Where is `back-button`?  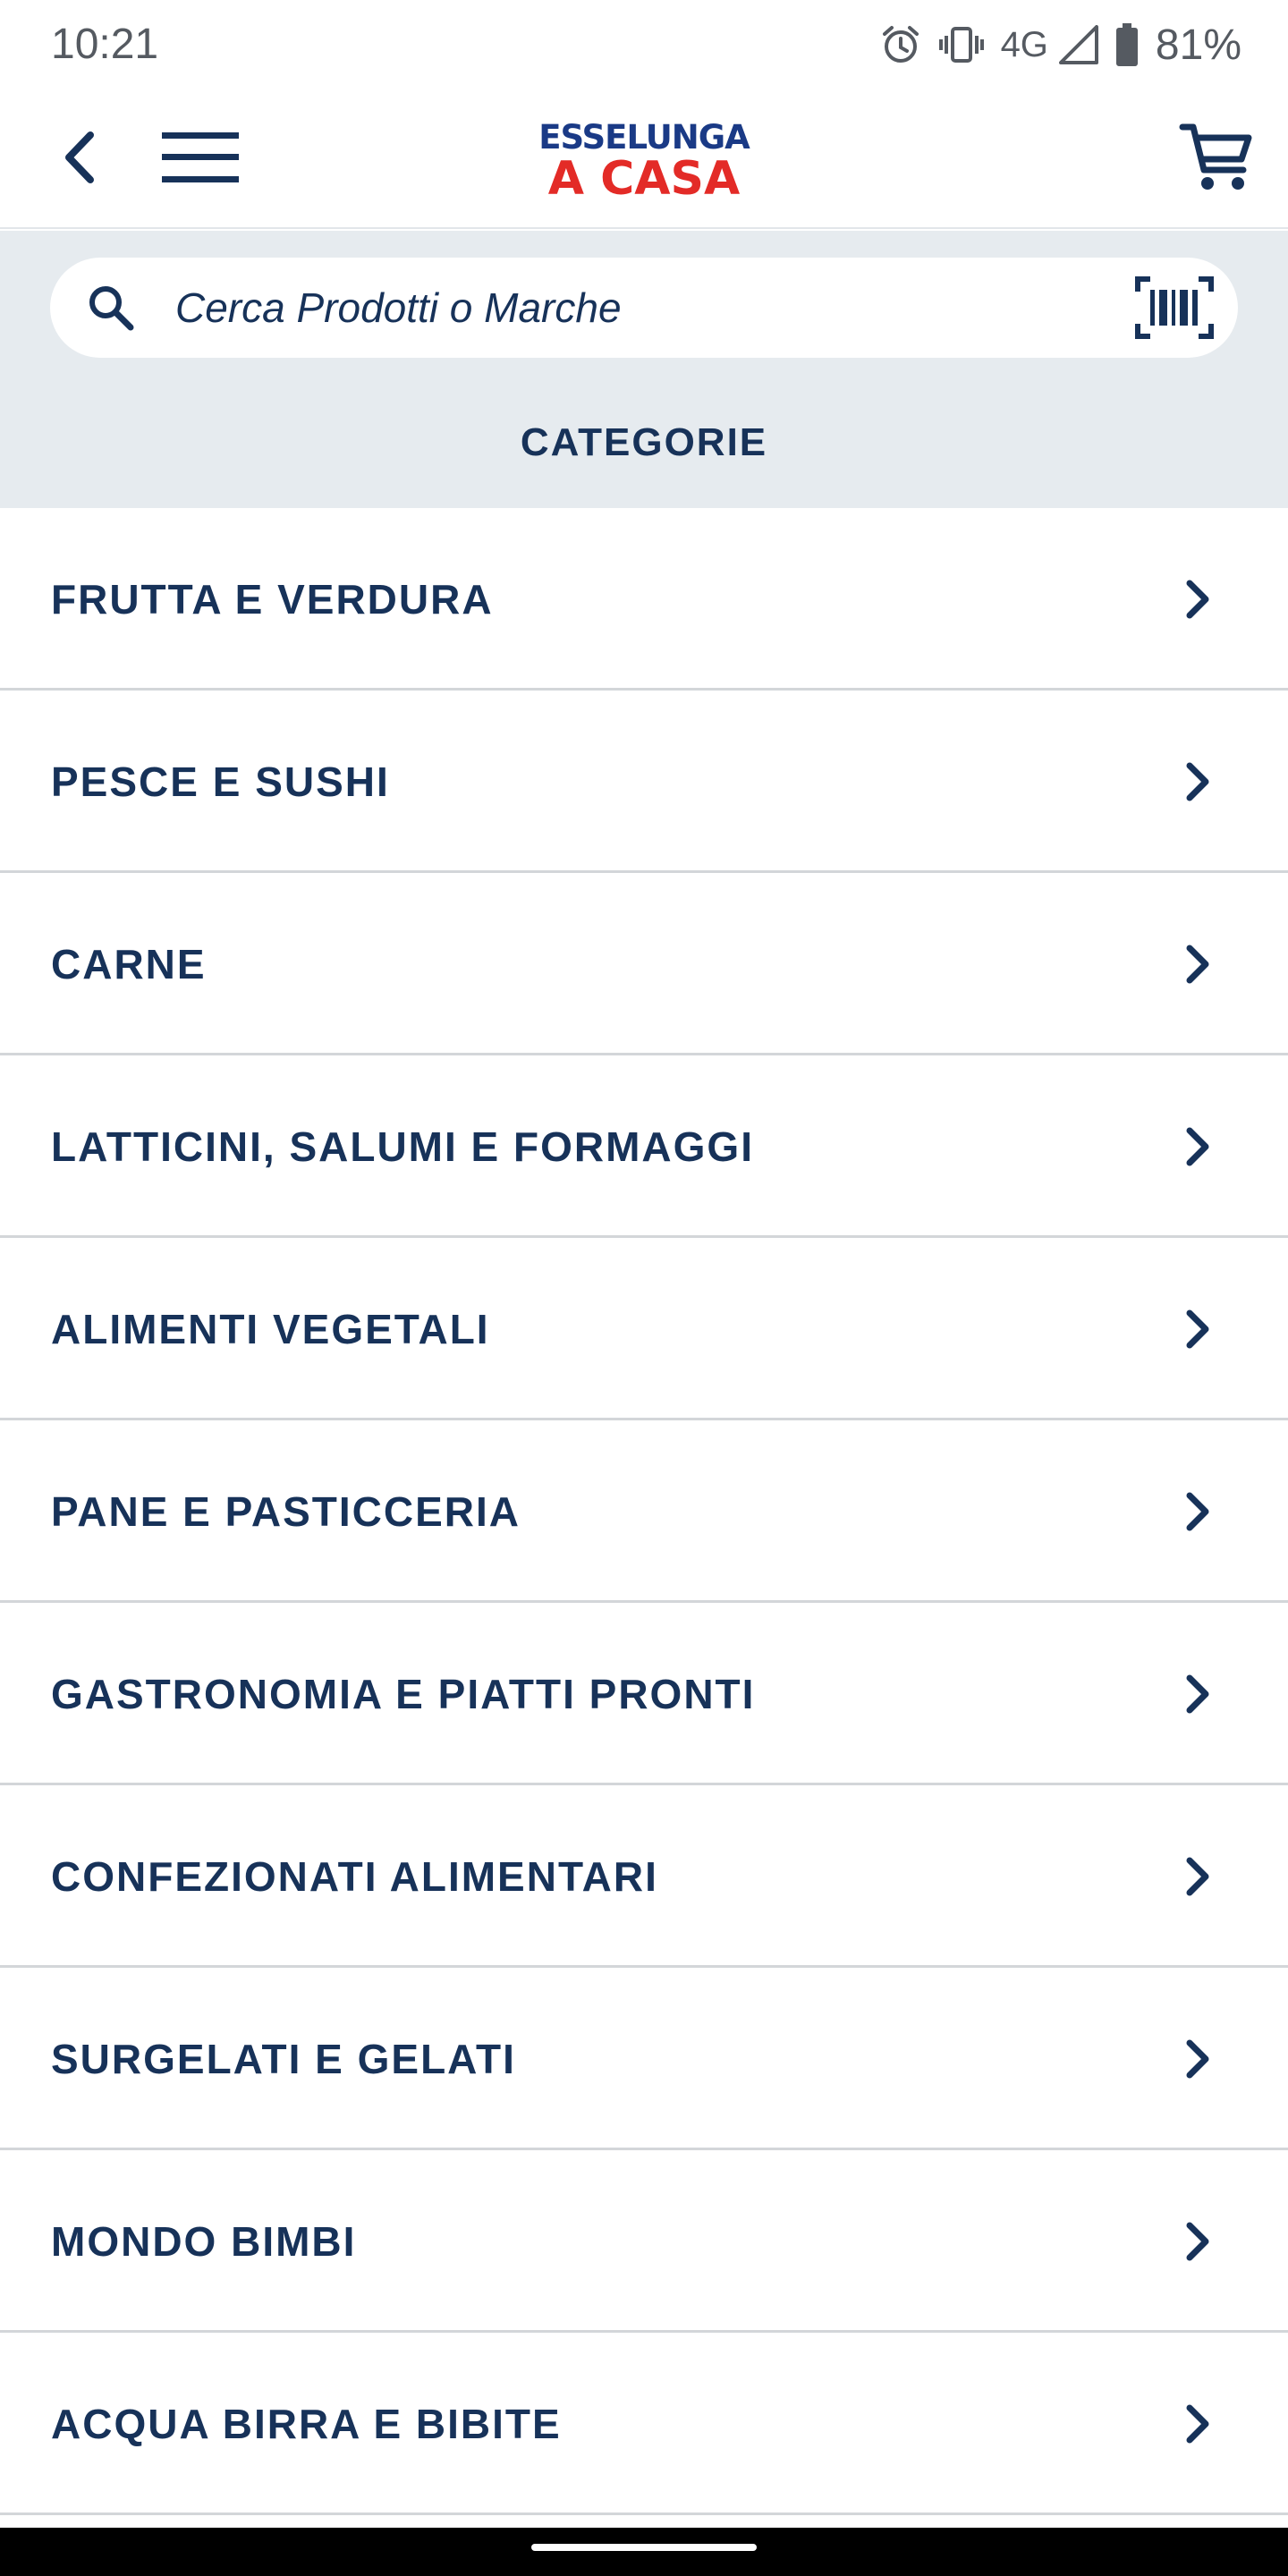 back-button is located at coordinates (79, 159).